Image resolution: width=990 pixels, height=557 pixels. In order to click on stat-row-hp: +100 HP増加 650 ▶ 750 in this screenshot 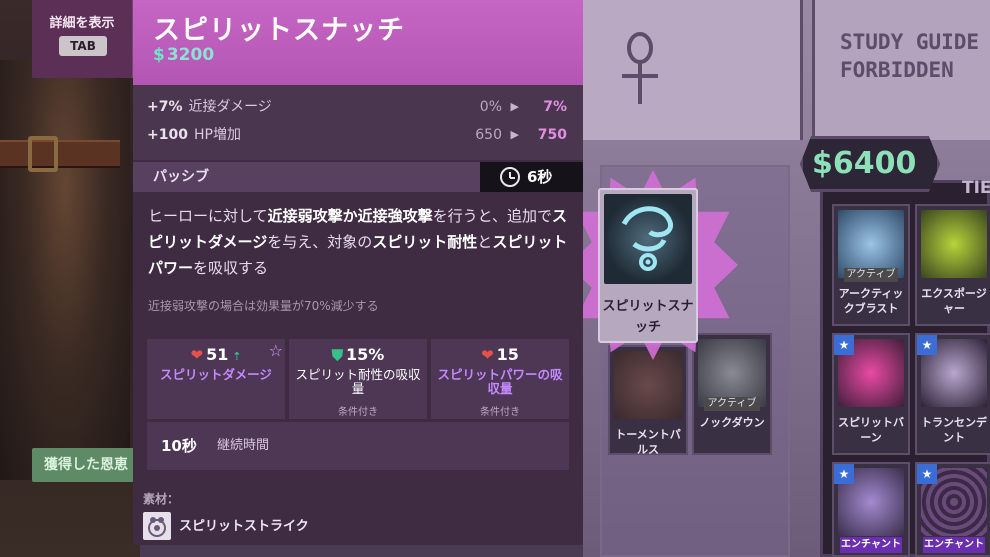, I will do `click(357, 135)`.